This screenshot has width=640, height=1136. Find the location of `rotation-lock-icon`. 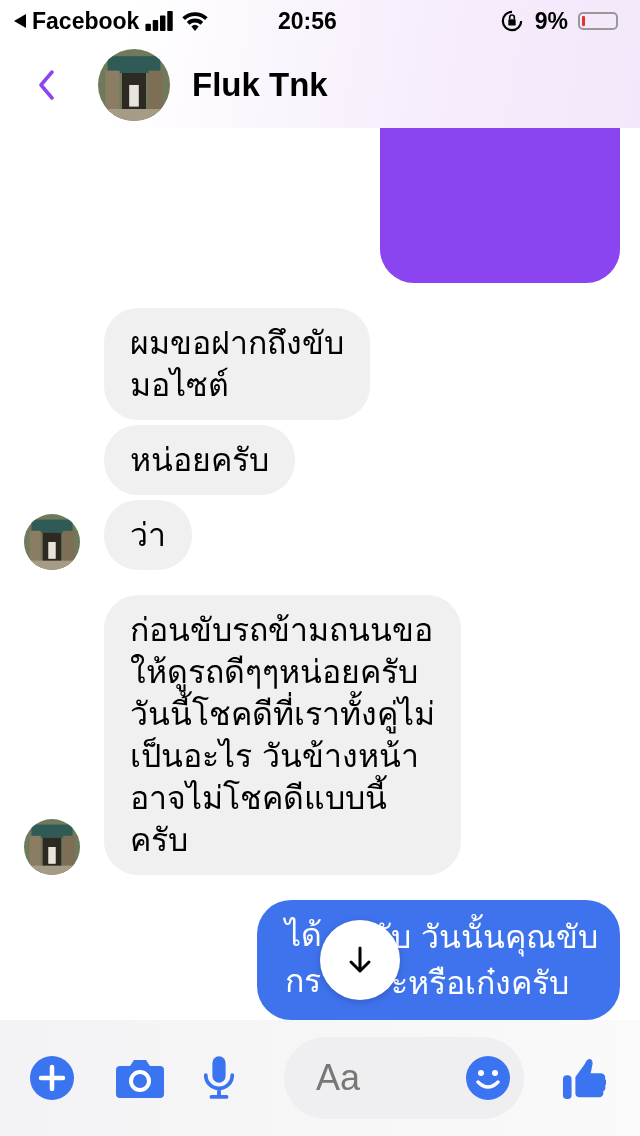

rotation-lock-icon is located at coordinates (511, 21).